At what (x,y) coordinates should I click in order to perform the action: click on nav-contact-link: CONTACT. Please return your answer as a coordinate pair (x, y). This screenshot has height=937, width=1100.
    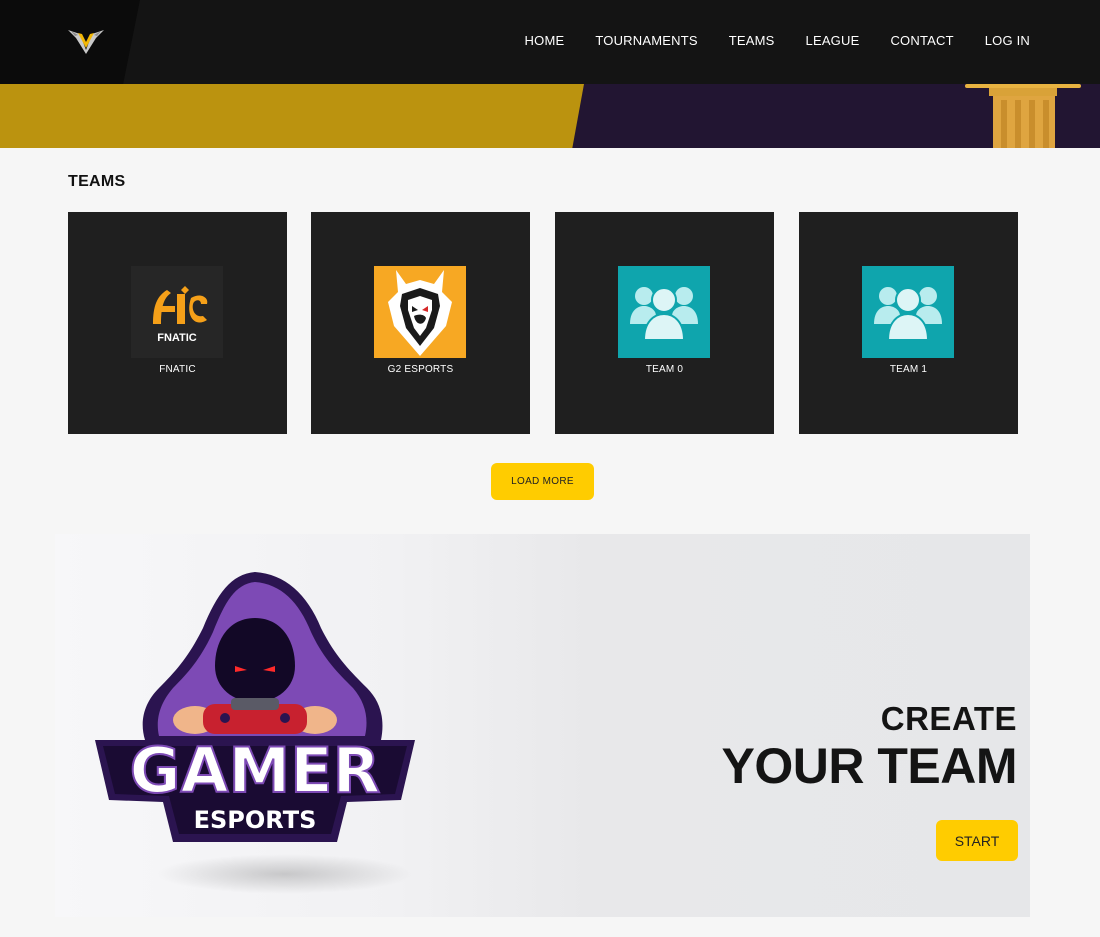
    Looking at the image, I should click on (921, 40).